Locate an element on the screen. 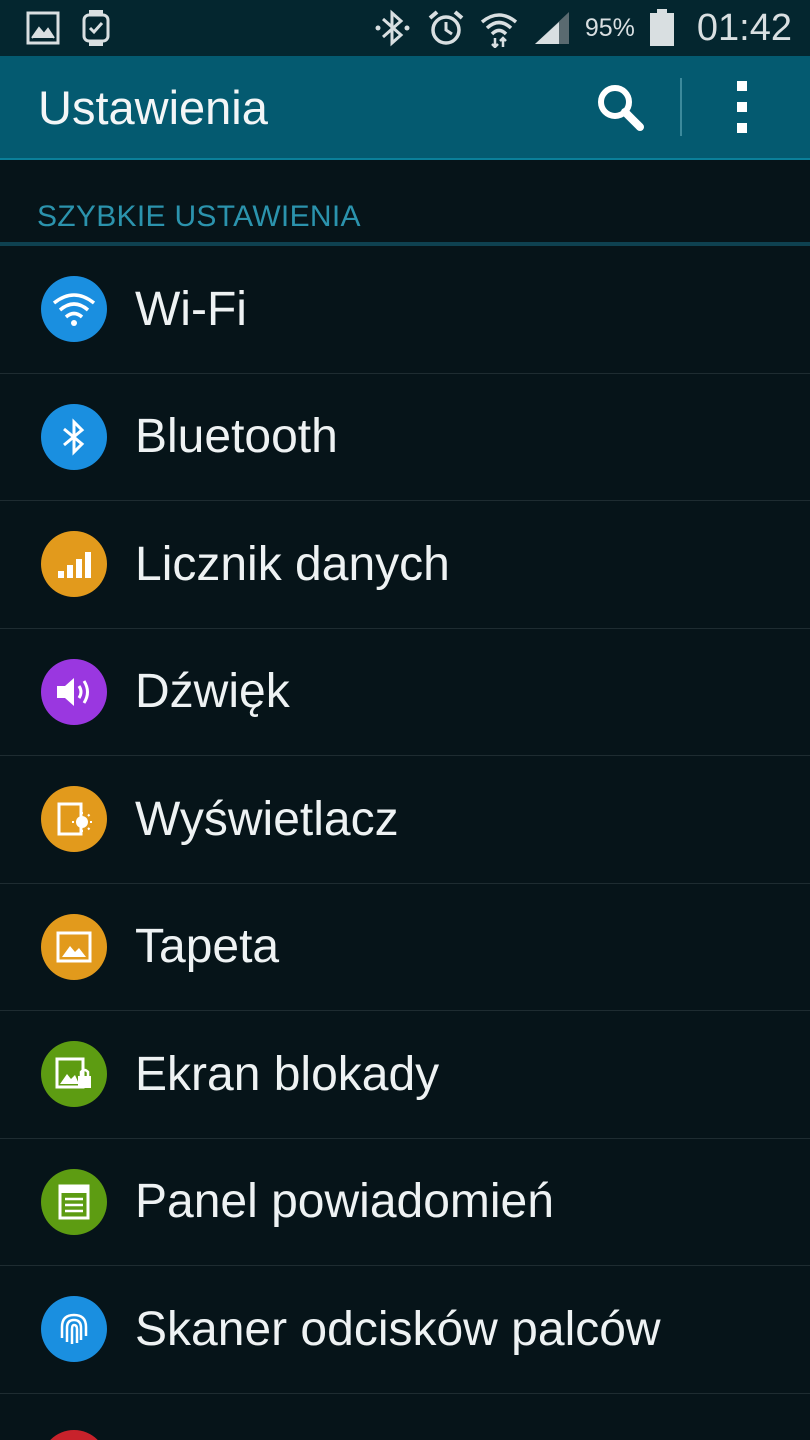 This screenshot has width=810, height=1440. search-icon is located at coordinates (621, 108).